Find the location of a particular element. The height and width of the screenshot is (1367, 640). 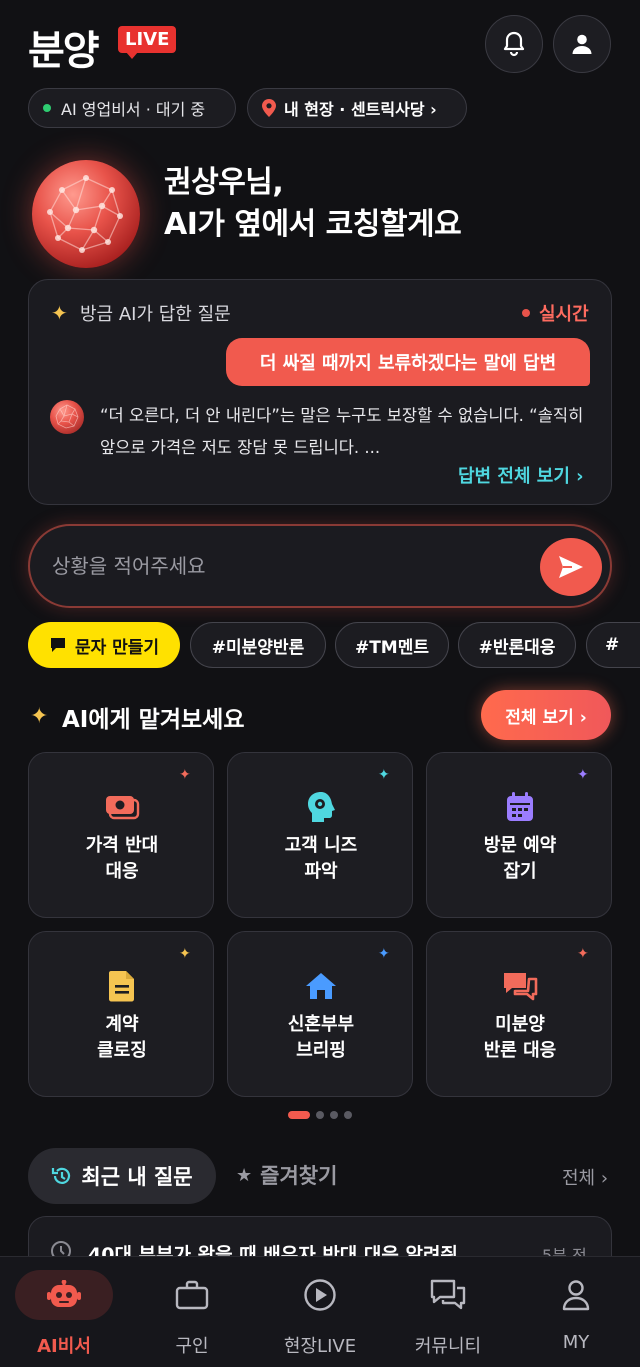

task-tile-contract-closing: ✦ 계약 클로징 is located at coordinates (121, 1014).